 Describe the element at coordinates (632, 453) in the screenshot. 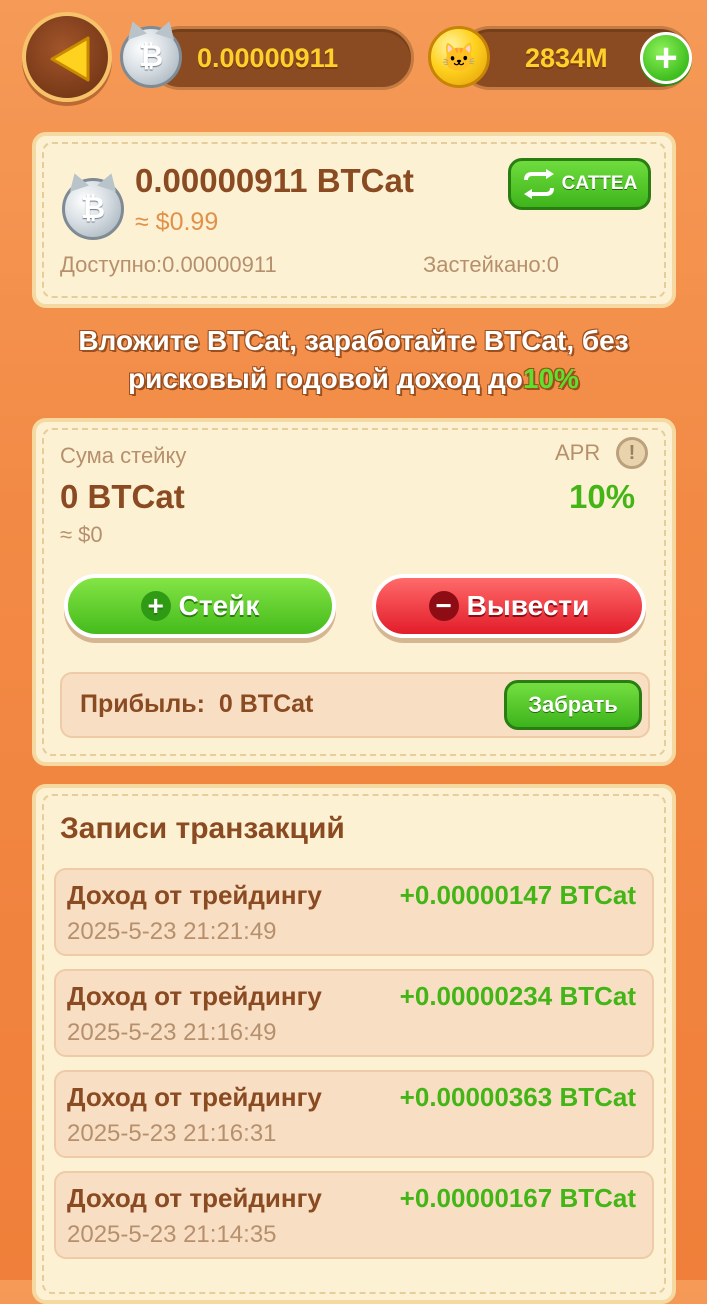

I see `info-icon: !` at that location.